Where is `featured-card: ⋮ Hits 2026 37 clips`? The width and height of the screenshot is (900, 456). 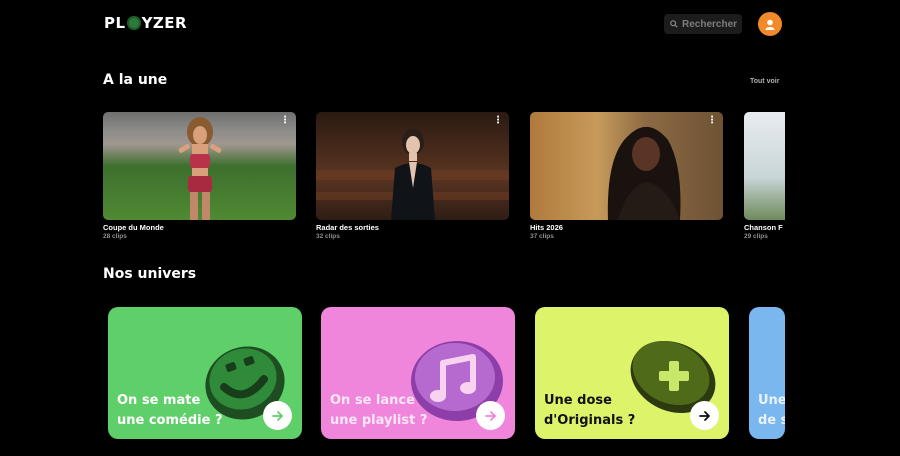 featured-card: ⋮ Hits 2026 37 clips is located at coordinates (626, 176).